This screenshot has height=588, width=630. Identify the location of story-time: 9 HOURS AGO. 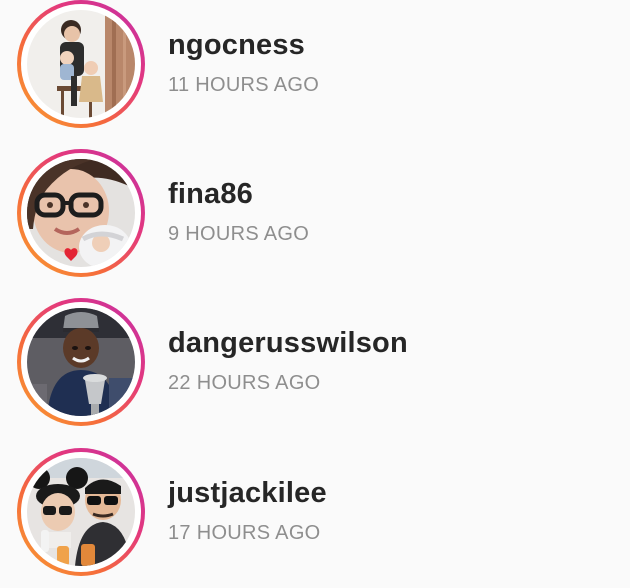
(239, 234).